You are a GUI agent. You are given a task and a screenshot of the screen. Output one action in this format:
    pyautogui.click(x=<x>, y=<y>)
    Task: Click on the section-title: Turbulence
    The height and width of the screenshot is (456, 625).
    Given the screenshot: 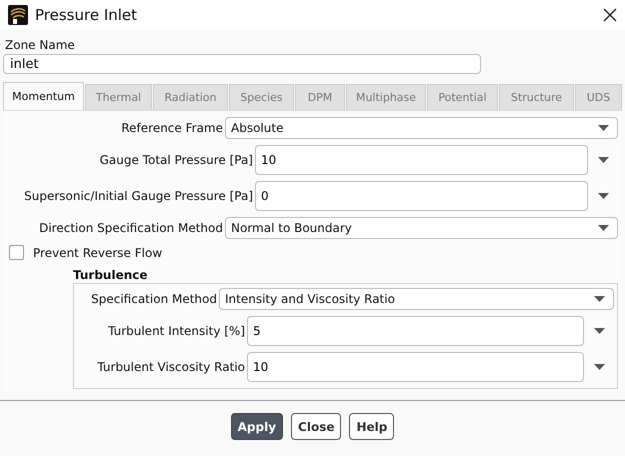 What is the action you would take?
    pyautogui.click(x=110, y=275)
    